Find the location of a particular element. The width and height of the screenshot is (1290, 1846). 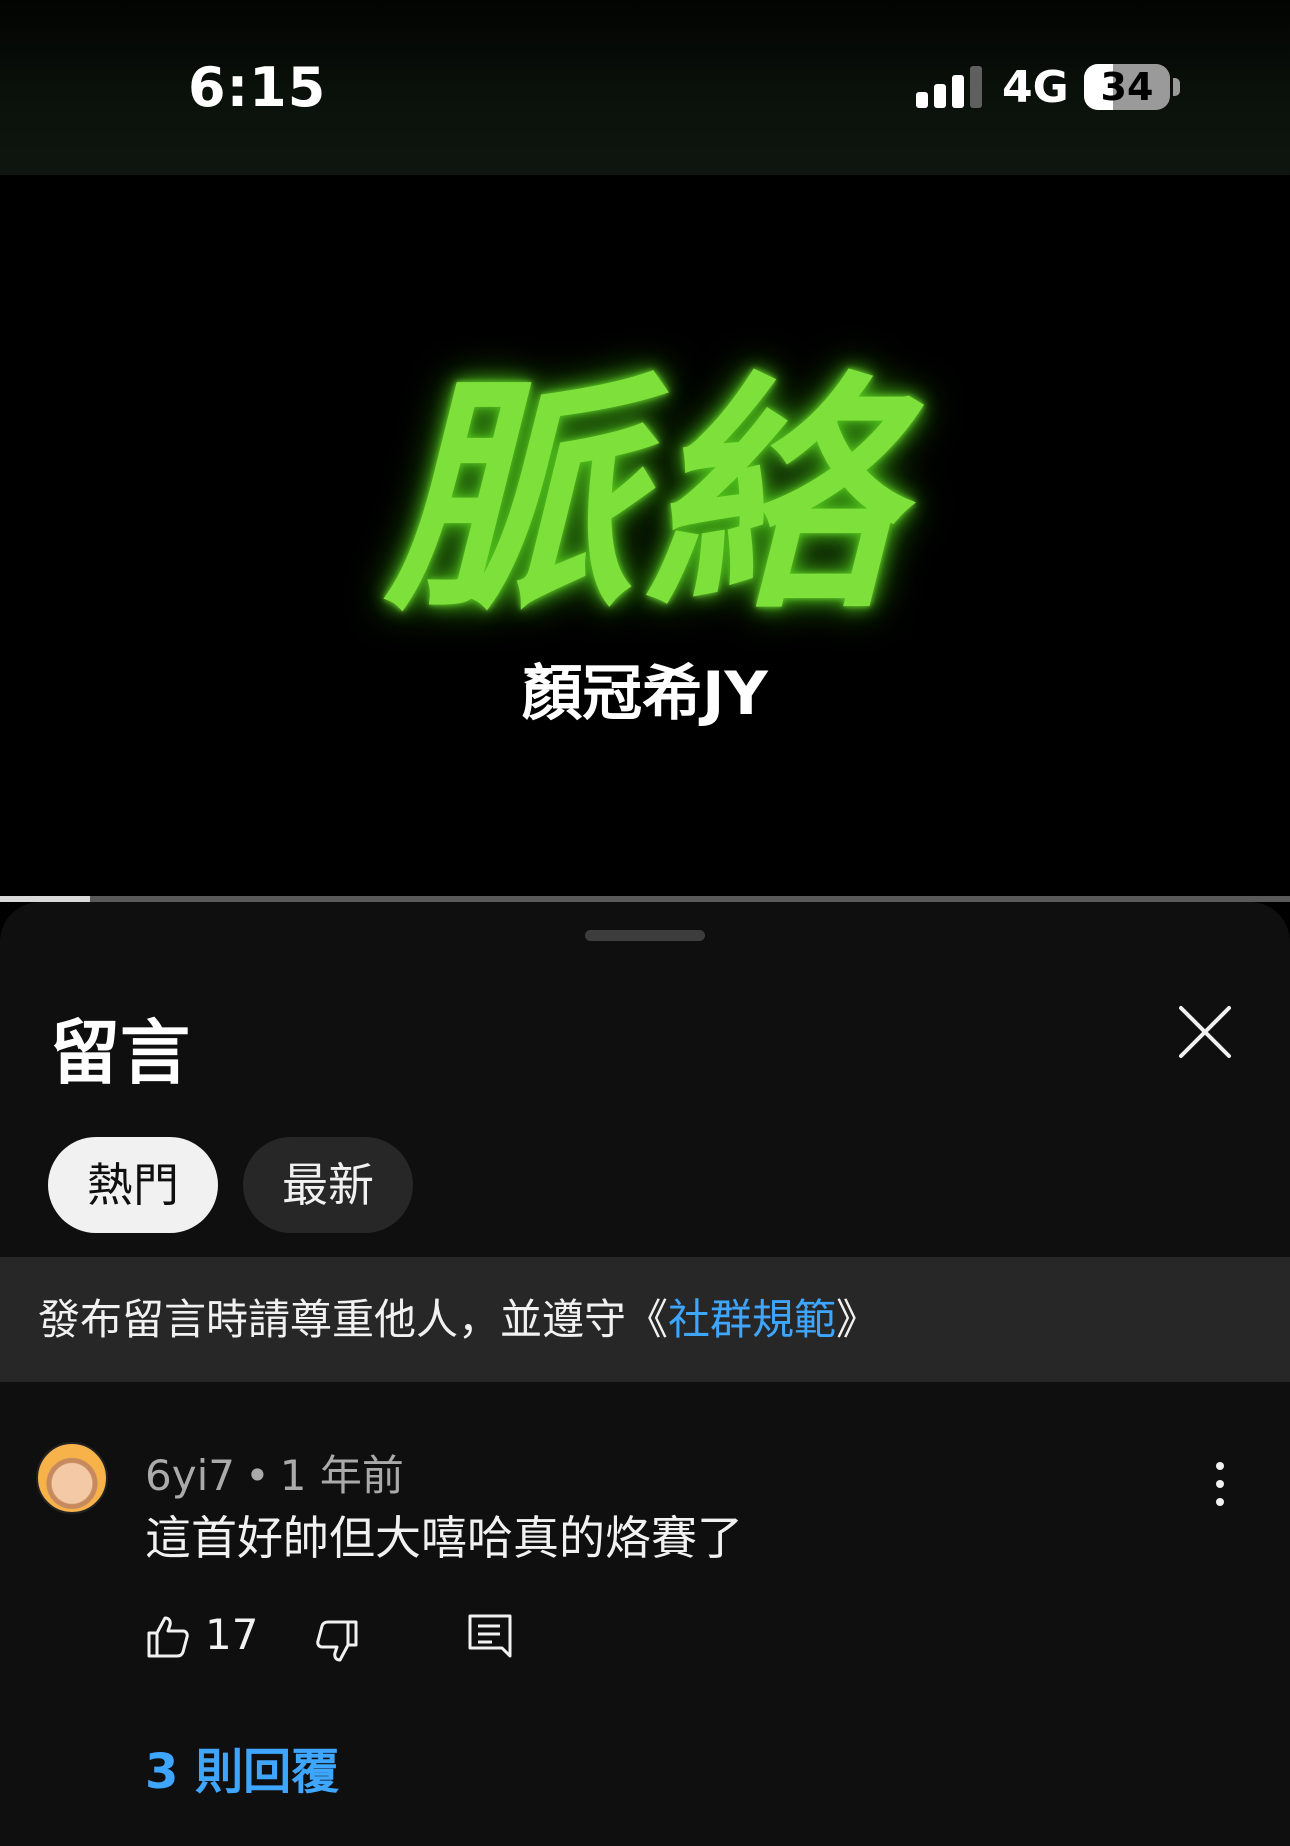

comment-author: 6yi7 is located at coordinates (190, 1475).